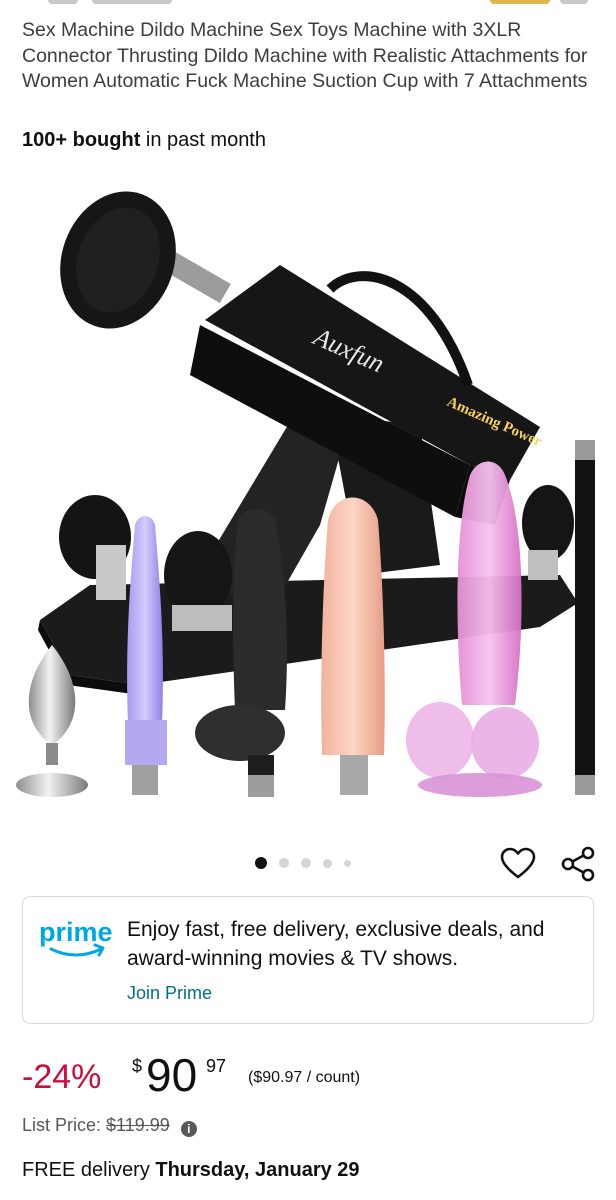 Image resolution: width=616 pixels, height=1200 pixels. Describe the element at coordinates (169, 993) in the screenshot. I see `join-prime-link: Join Prime` at that location.